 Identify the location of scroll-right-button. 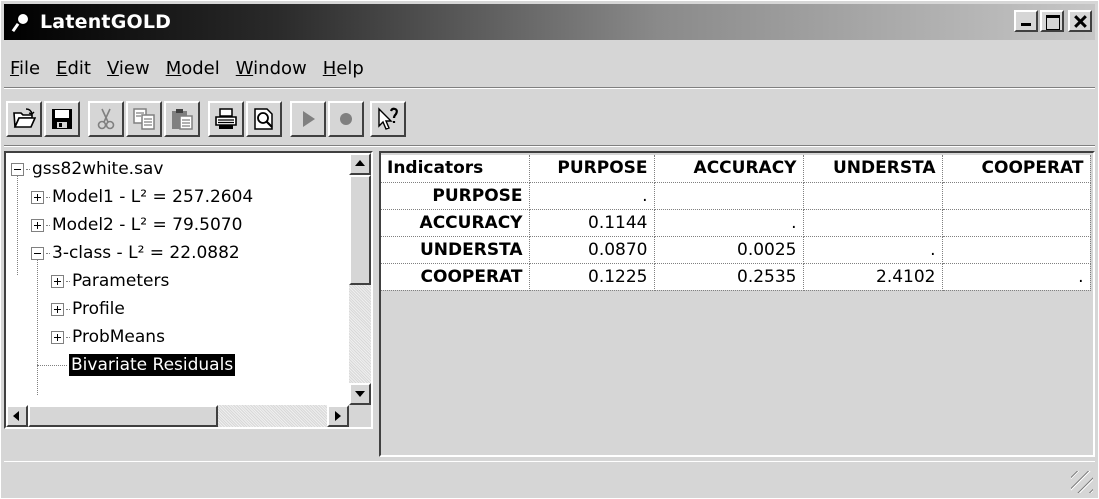
(338, 416).